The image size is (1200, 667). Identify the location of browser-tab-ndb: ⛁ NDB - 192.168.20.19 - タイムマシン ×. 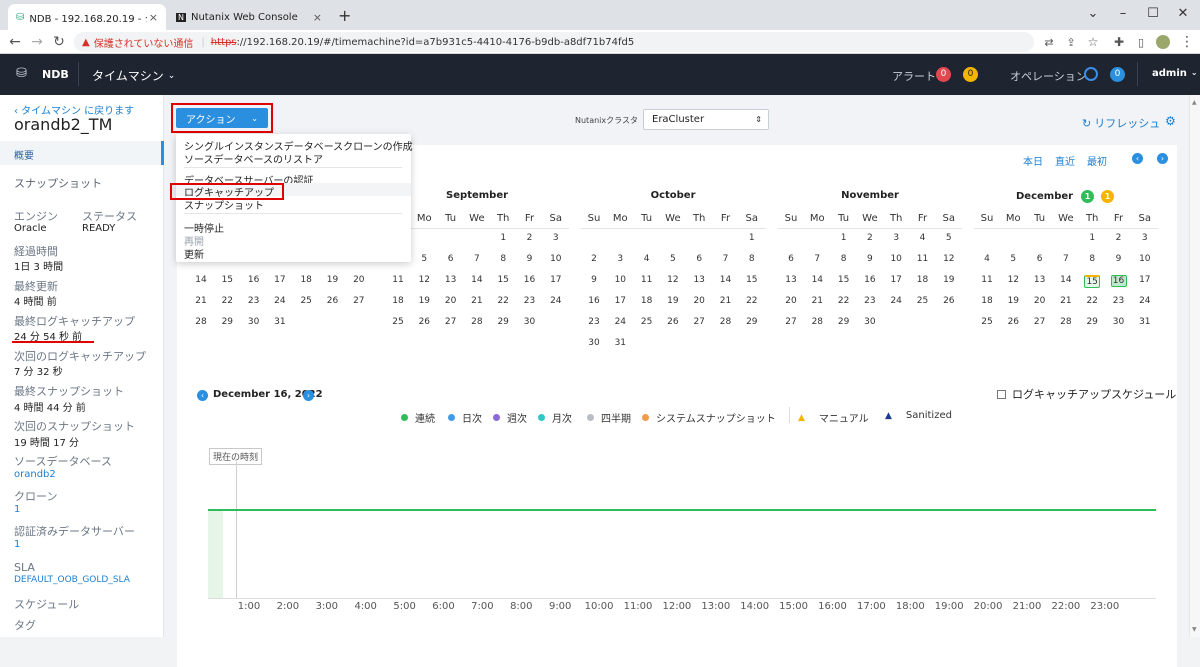
(87, 17).